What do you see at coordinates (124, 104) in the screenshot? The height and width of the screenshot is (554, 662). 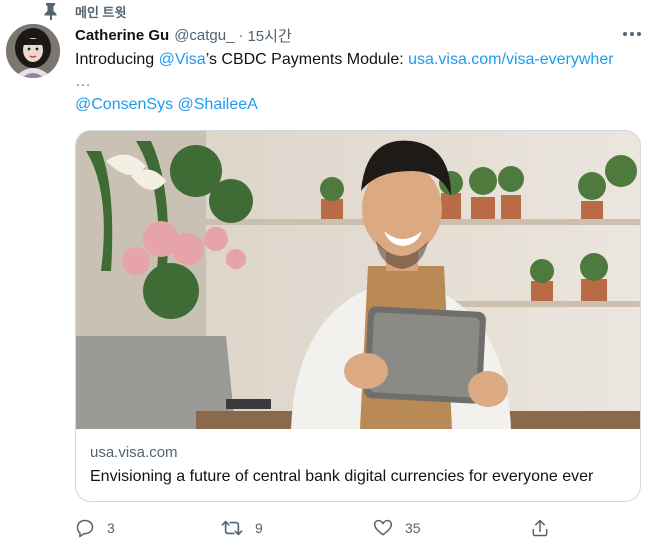 I see `mention-consensys: @ConsenSys` at bounding box center [124, 104].